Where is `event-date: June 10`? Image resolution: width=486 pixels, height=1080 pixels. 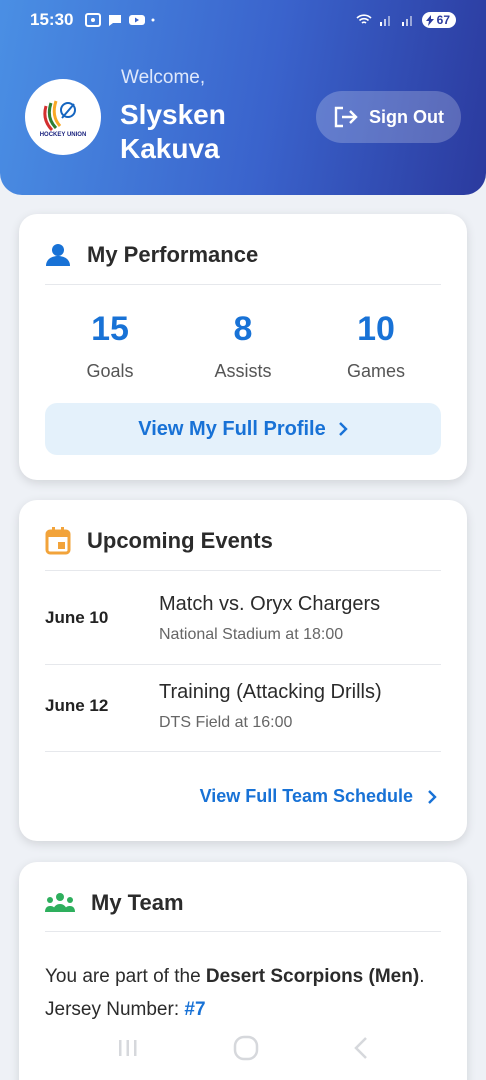 event-date: June 10 is located at coordinates (77, 617).